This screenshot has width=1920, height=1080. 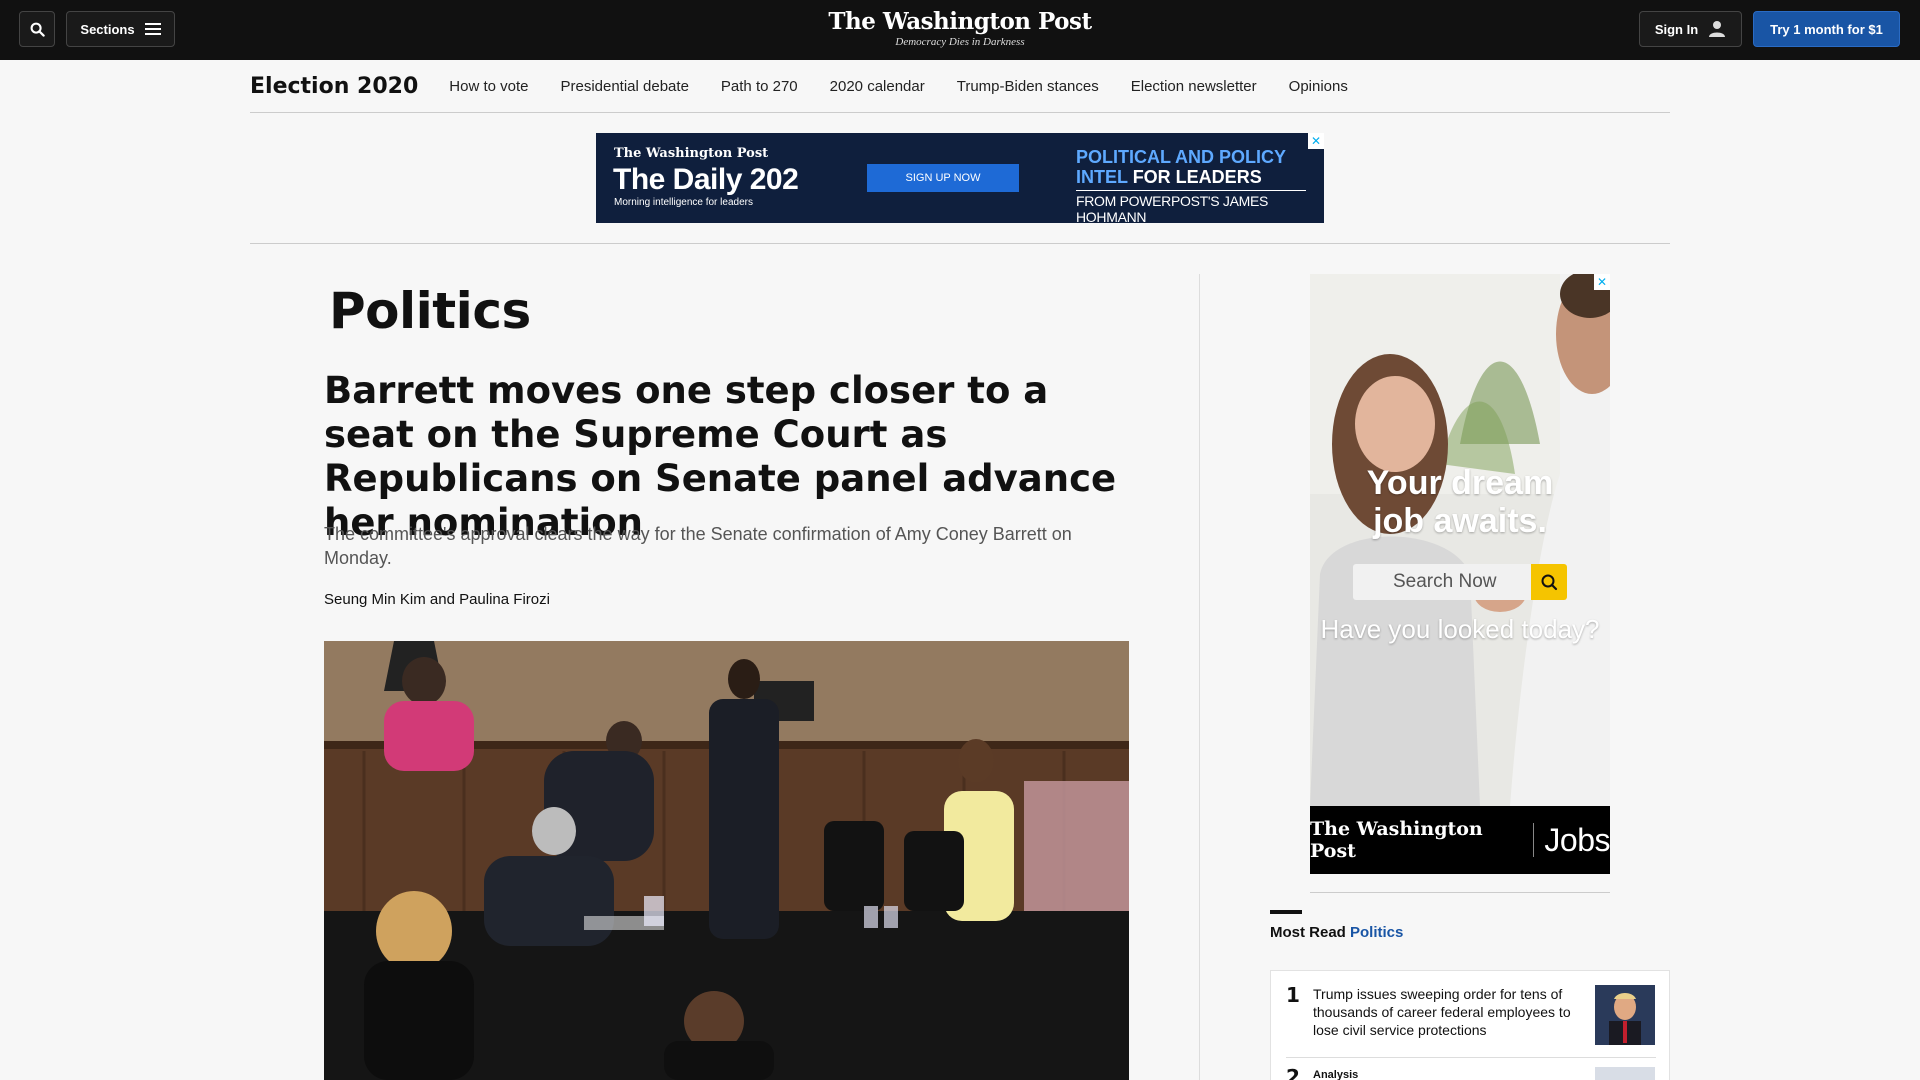 I want to click on most-read-rank: 2, so click(x=1293, y=1072).